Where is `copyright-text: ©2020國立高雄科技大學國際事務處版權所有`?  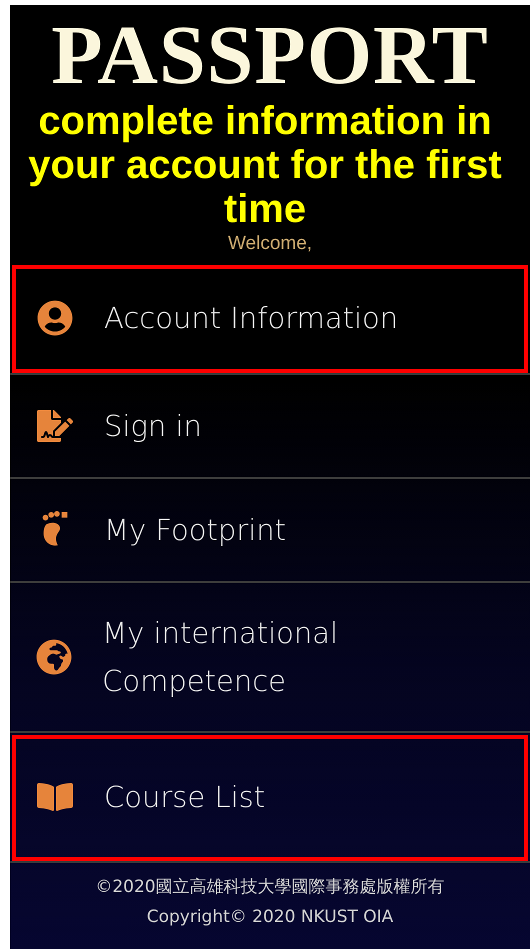 copyright-text: ©2020國立高雄科技大學國際事務處版權所有 is located at coordinates (270, 887).